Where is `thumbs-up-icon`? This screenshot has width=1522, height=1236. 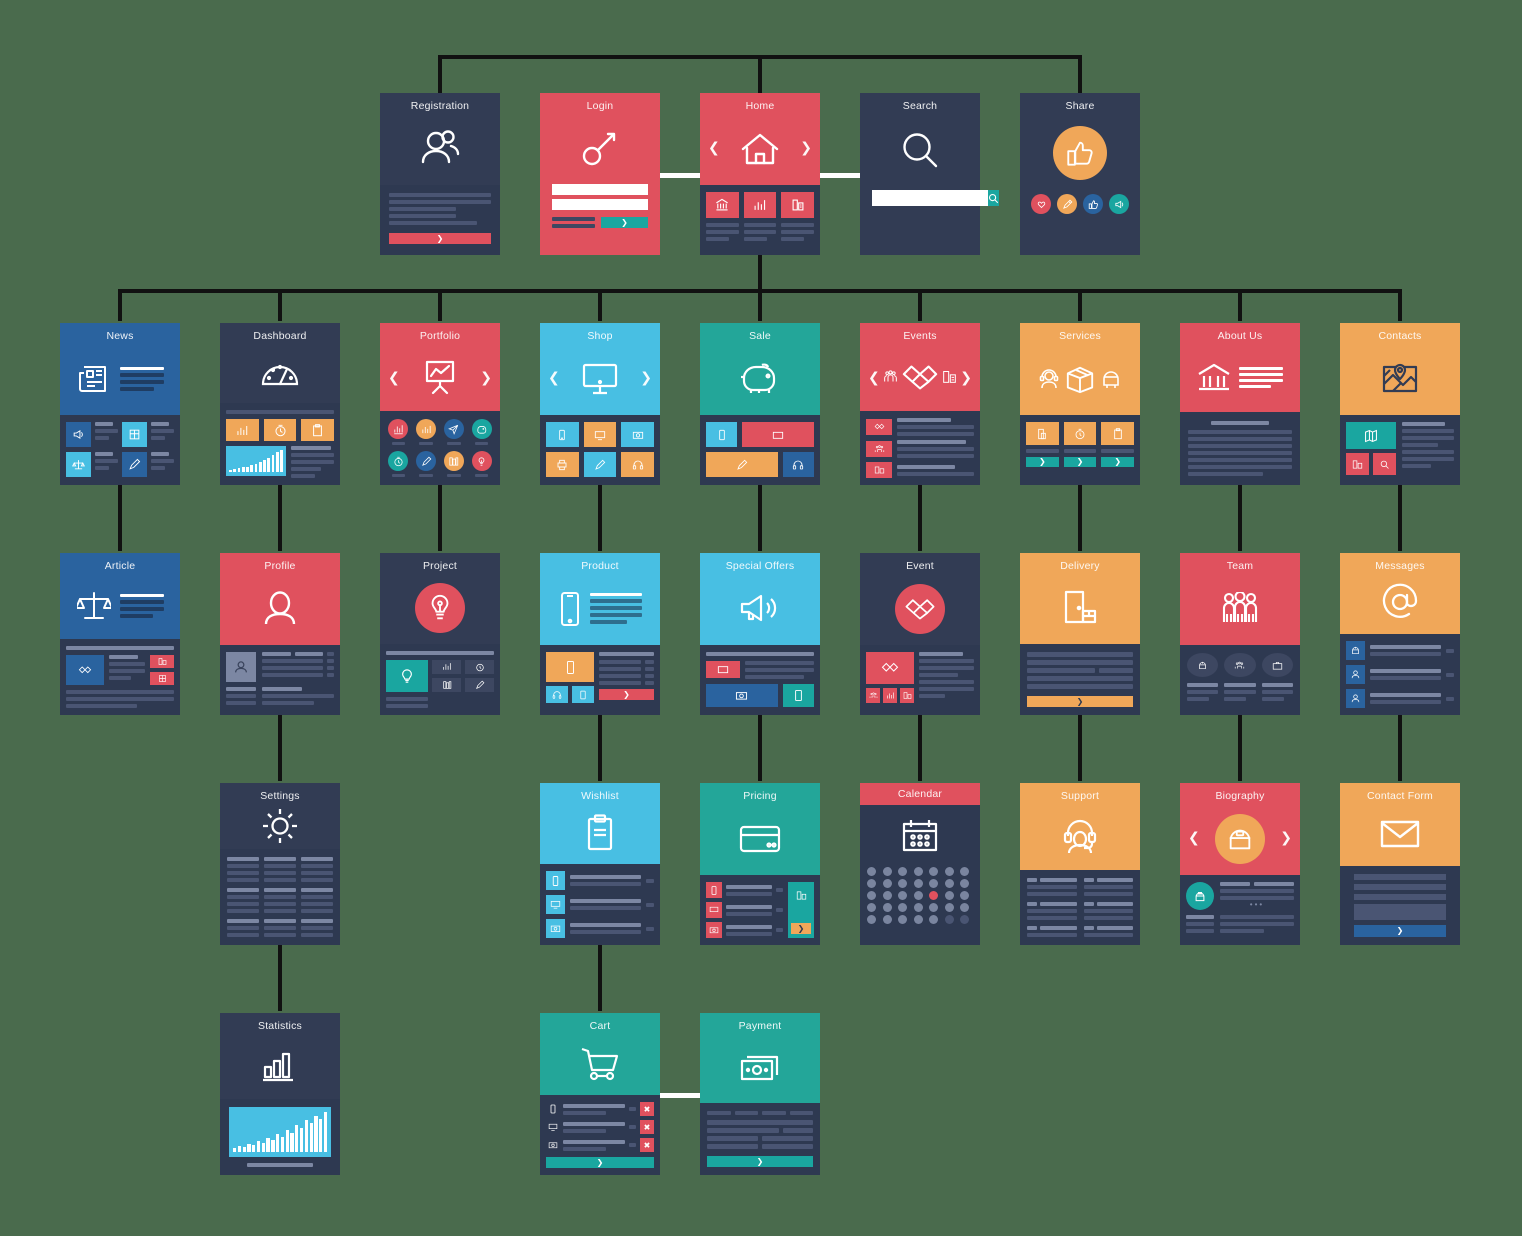
thumbs-up-icon is located at coordinates (1093, 204).